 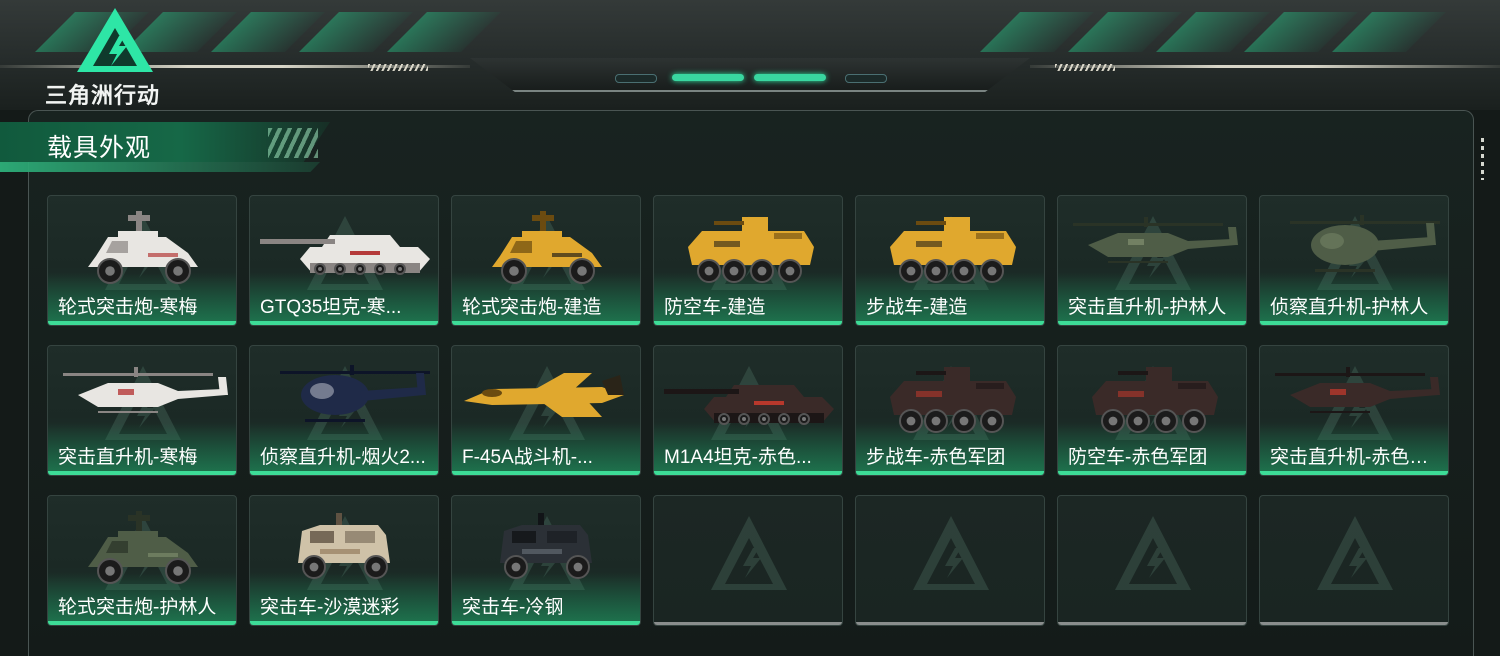 What do you see at coordinates (1349, 307) in the screenshot?
I see `vehicle-skin-name: 侦察直升机-护林人` at bounding box center [1349, 307].